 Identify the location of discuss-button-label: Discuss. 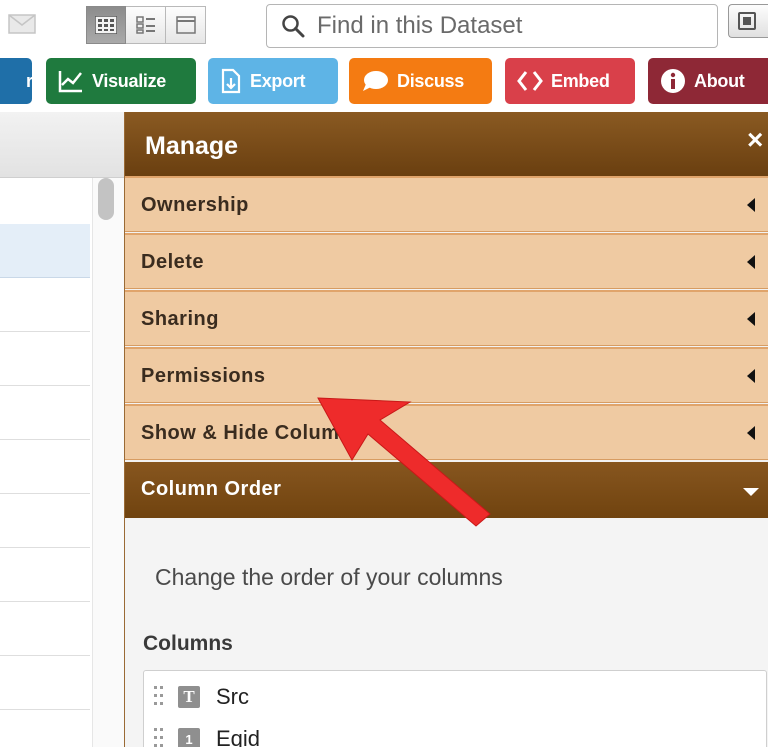
(430, 80).